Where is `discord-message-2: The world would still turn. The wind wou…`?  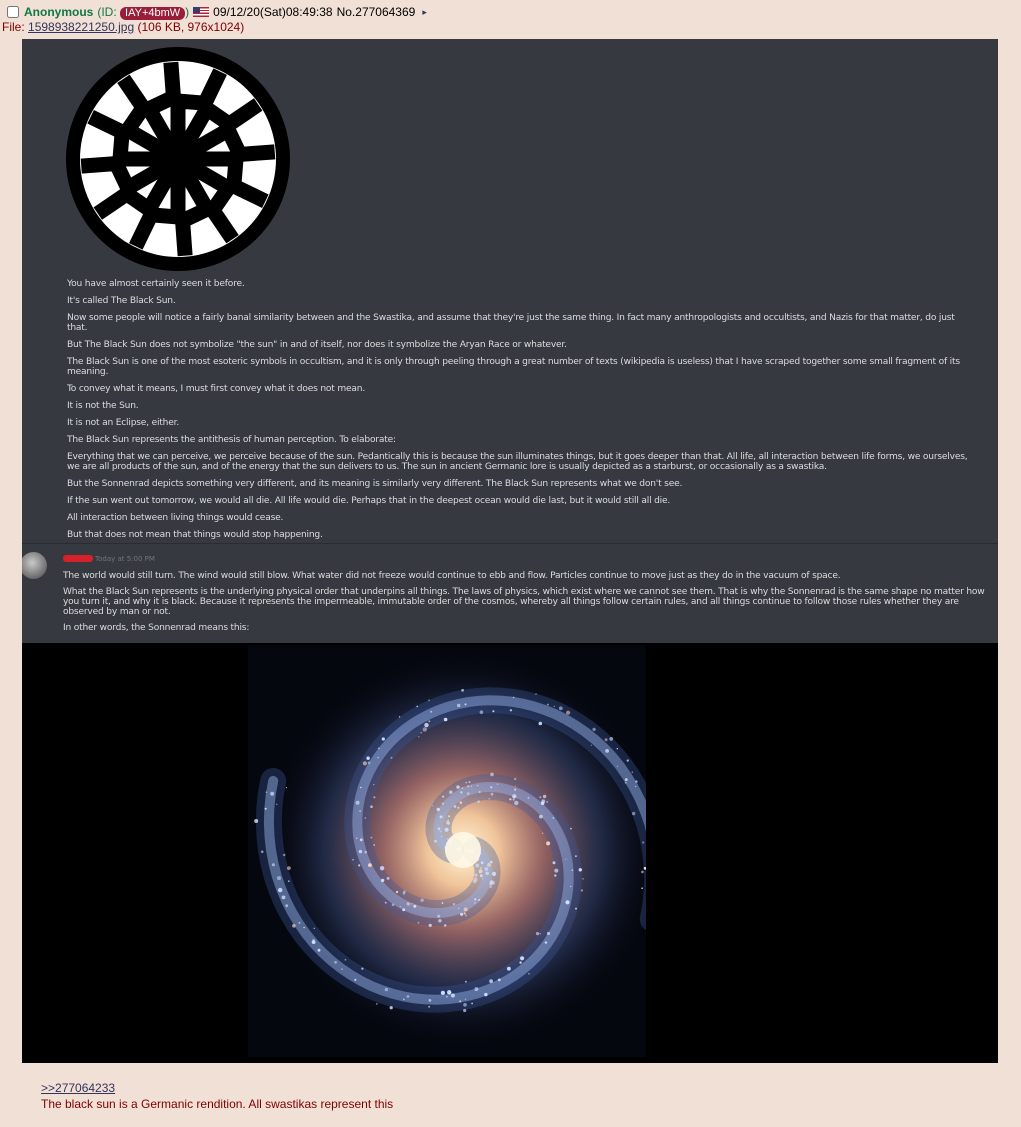
discord-message-2: The world would still turn. The wind wou… is located at coordinates (530, 602).